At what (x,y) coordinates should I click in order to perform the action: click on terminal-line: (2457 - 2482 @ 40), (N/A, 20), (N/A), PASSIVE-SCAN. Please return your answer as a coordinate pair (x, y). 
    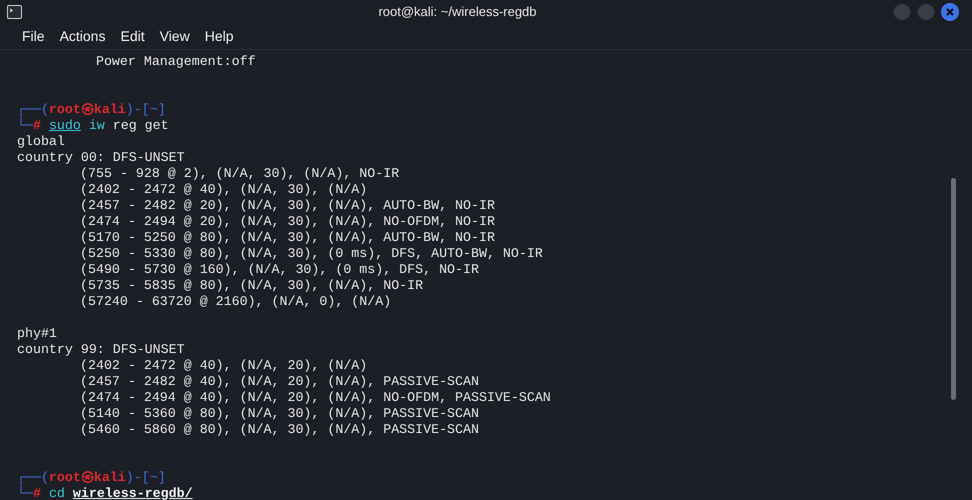
    Looking at the image, I should click on (279, 382).